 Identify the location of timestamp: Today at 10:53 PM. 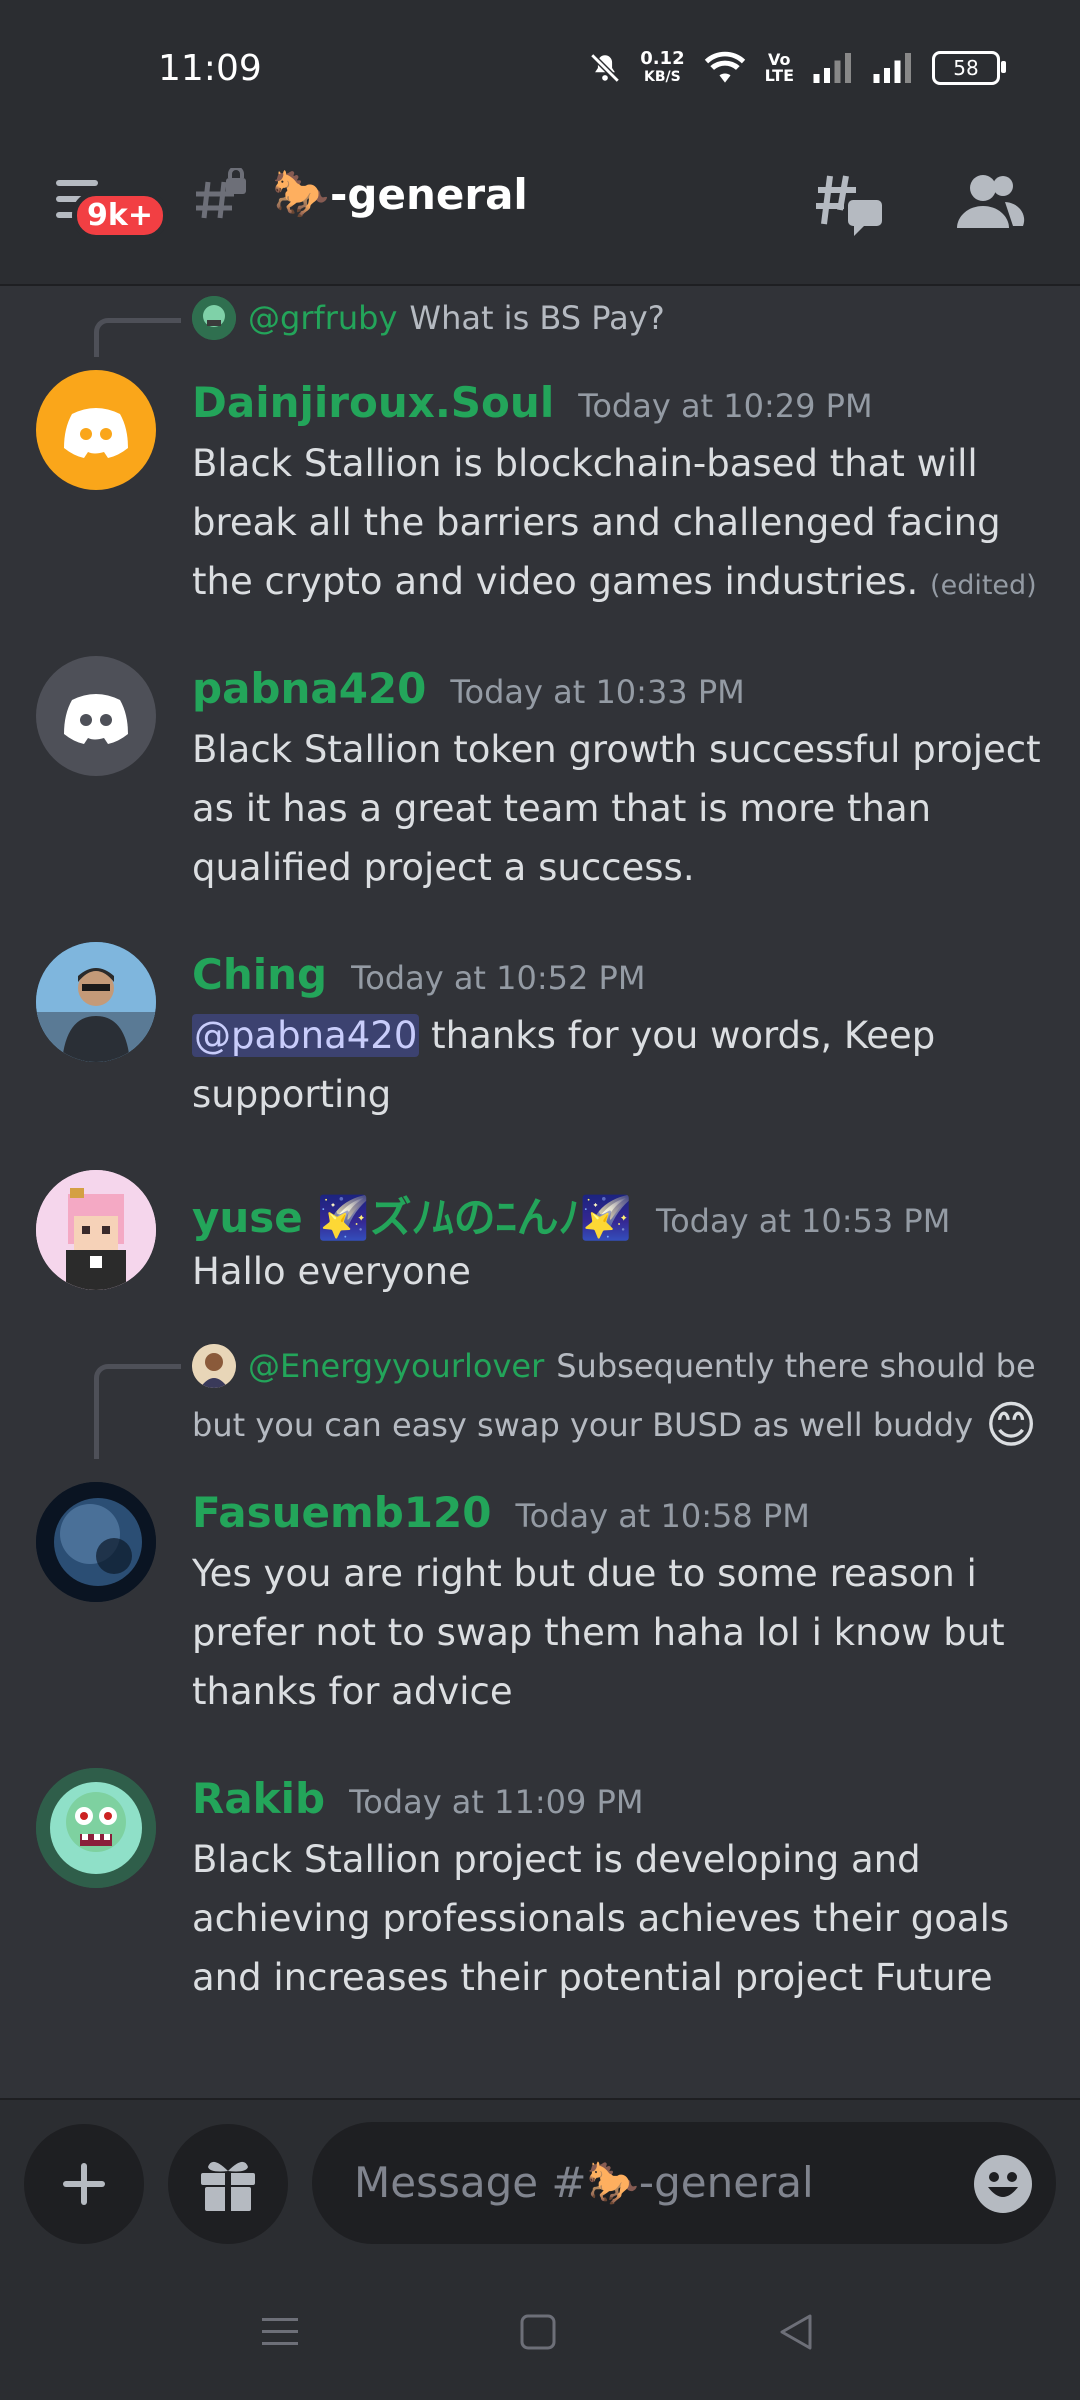
(803, 1221).